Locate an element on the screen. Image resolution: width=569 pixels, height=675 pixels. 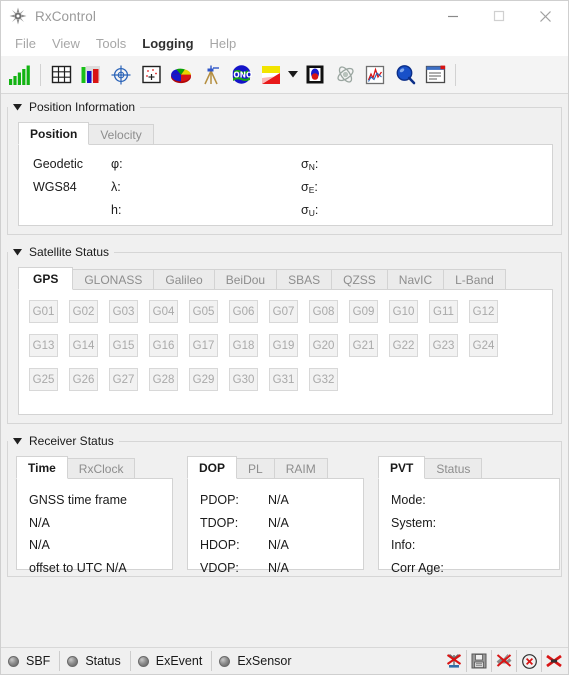
satellite-cell: G06 is located at coordinates (243, 311).